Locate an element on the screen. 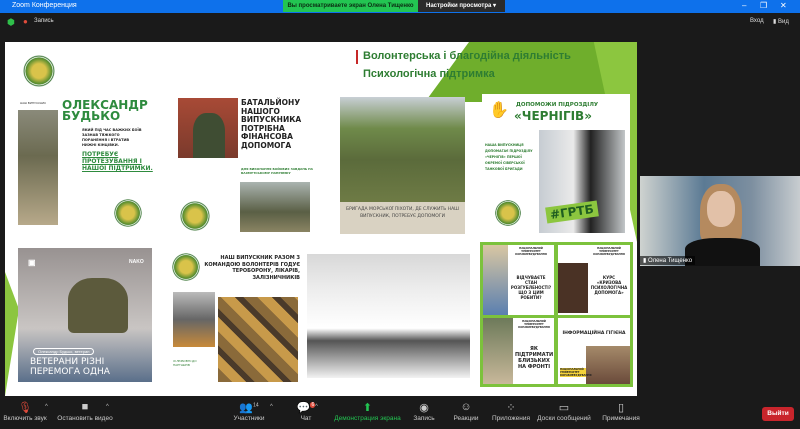 The height and width of the screenshot is (429, 800). reactions-button: ☺ Реакции is located at coordinates (466, 411).